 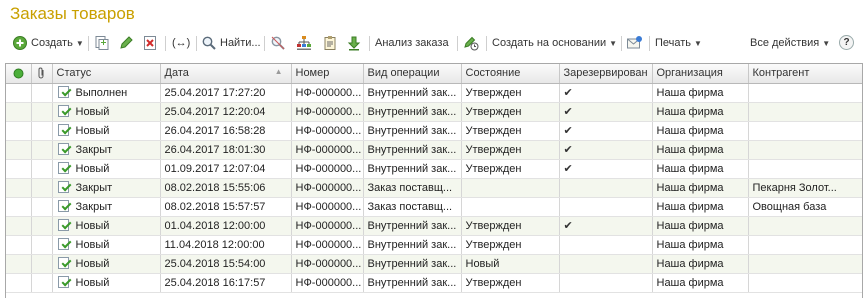 I want to click on order-analysis-button: Анализ заказа, so click(x=412, y=43).